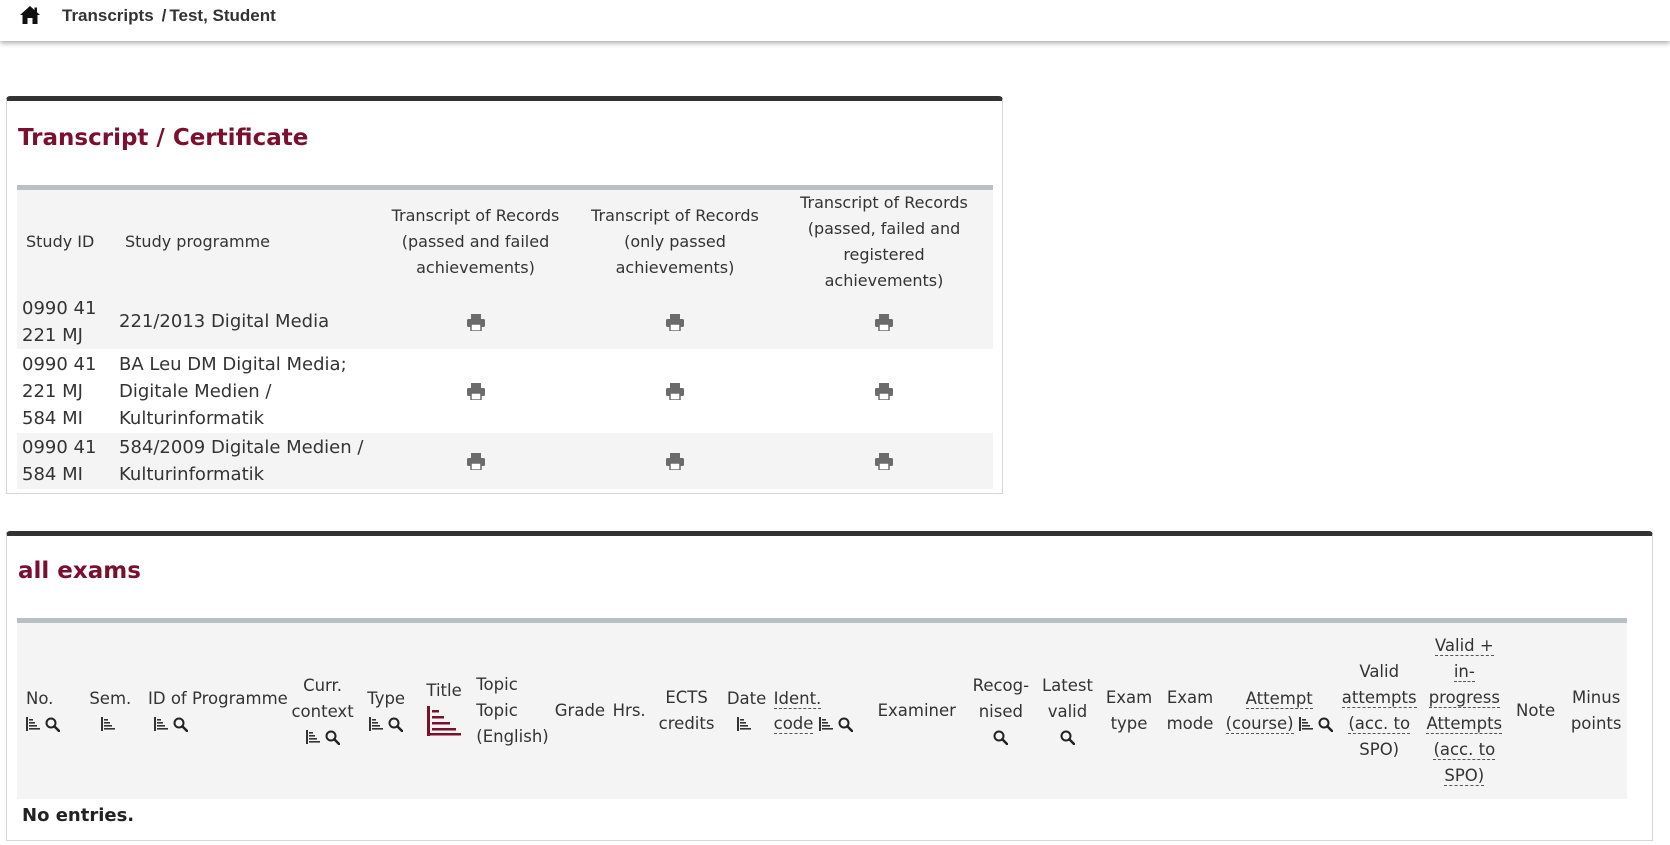  I want to click on col-sem: Sem., so click(110, 710).